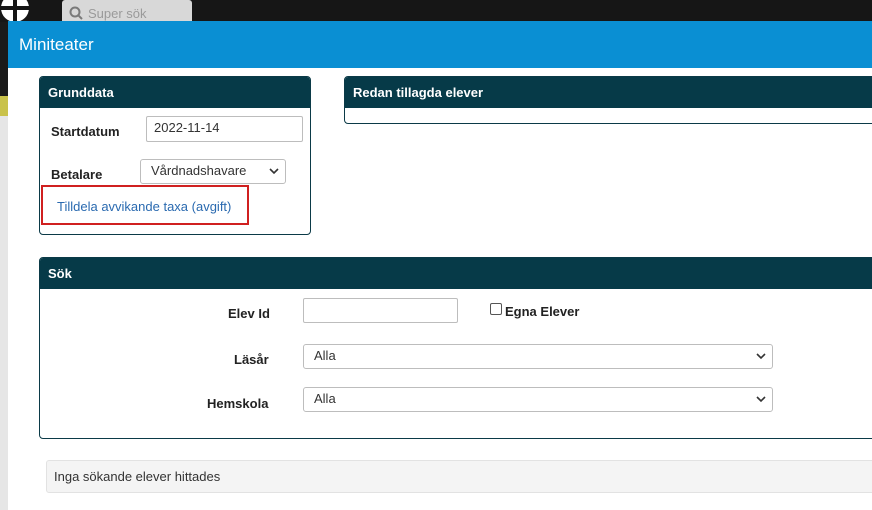 The height and width of the screenshot is (510, 872). What do you see at coordinates (15, 11) in the screenshot?
I see `app-logo-icon` at bounding box center [15, 11].